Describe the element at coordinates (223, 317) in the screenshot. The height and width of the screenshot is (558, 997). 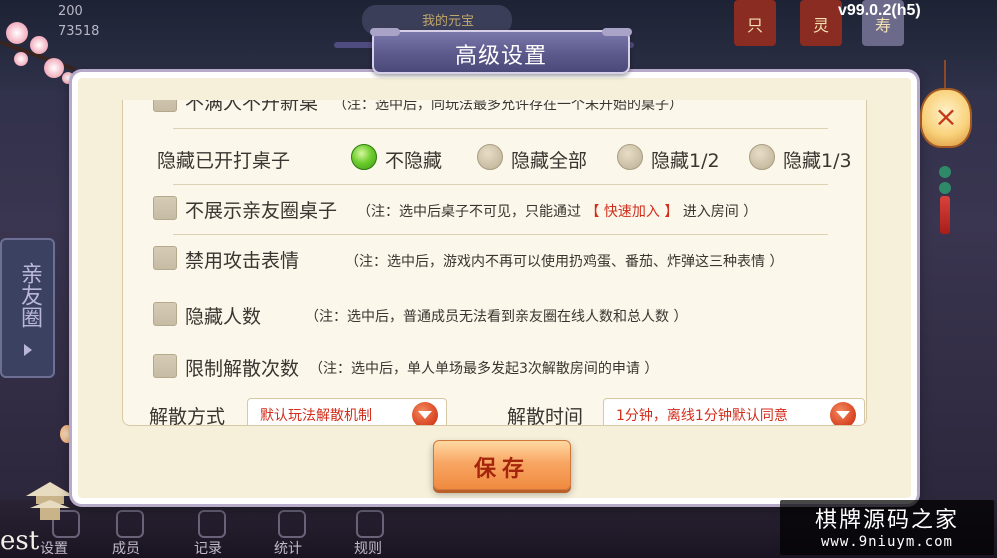
I see `hide-player-count-label: 隐藏人数` at that location.